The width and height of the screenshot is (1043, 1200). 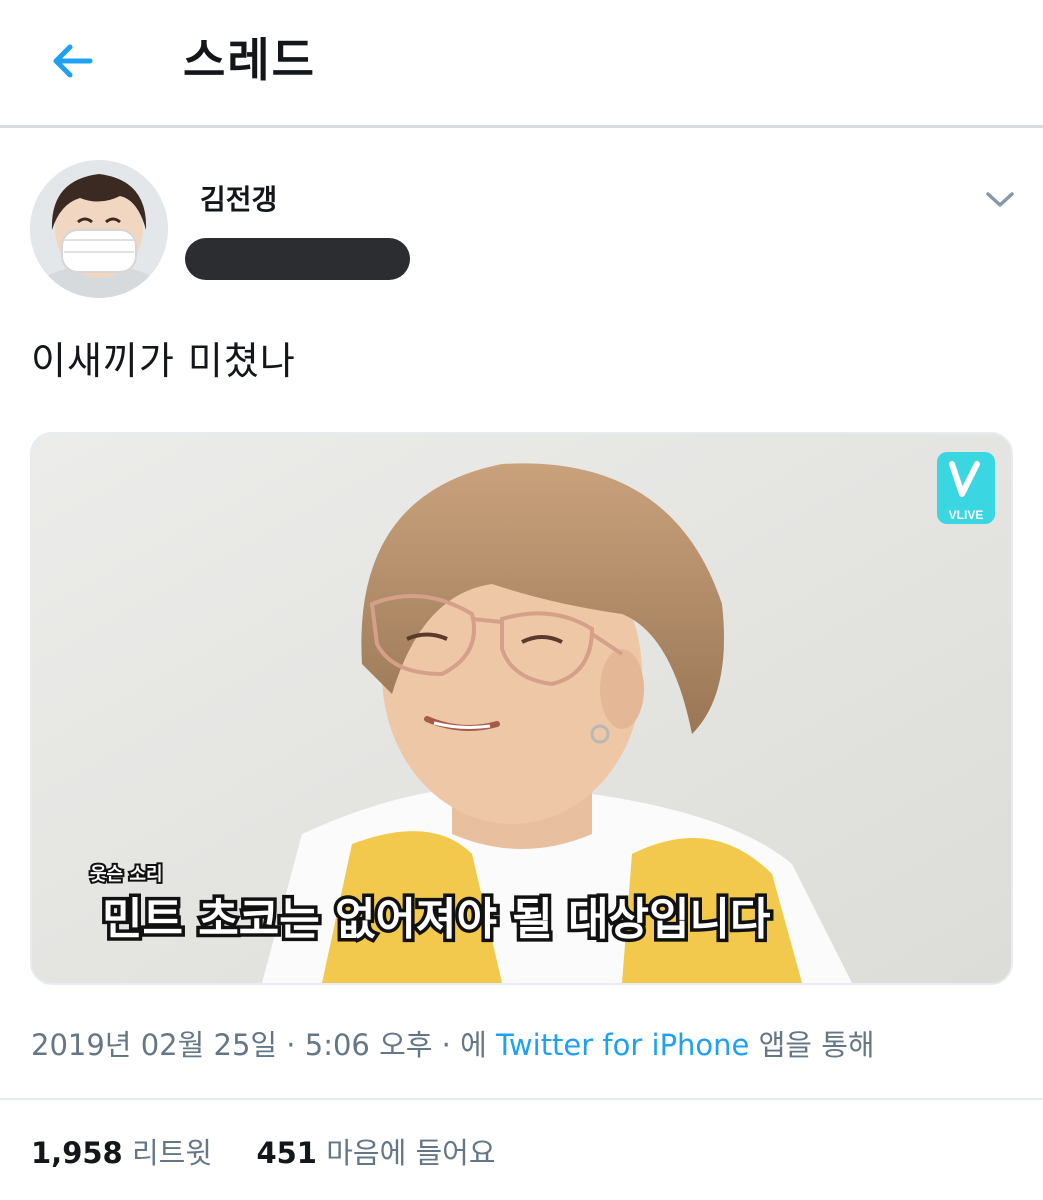 What do you see at coordinates (521, 1099) in the screenshot?
I see `divider` at bounding box center [521, 1099].